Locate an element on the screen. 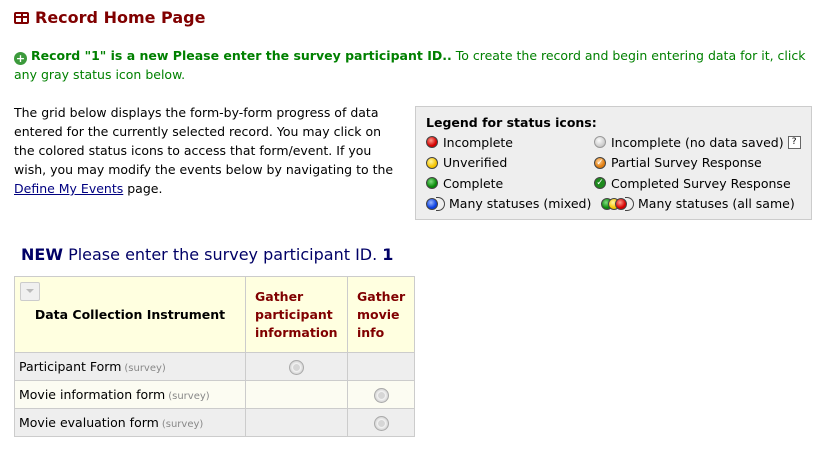 The image size is (814, 450). table-row: Movie evaluation form (survey) is located at coordinates (215, 422).